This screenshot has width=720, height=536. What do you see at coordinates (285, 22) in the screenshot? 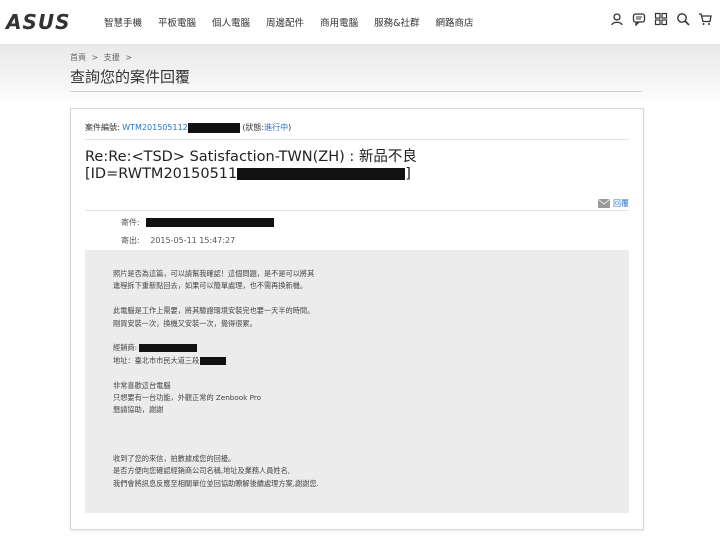
I see `nav-item-accessories: 周邊配件` at bounding box center [285, 22].